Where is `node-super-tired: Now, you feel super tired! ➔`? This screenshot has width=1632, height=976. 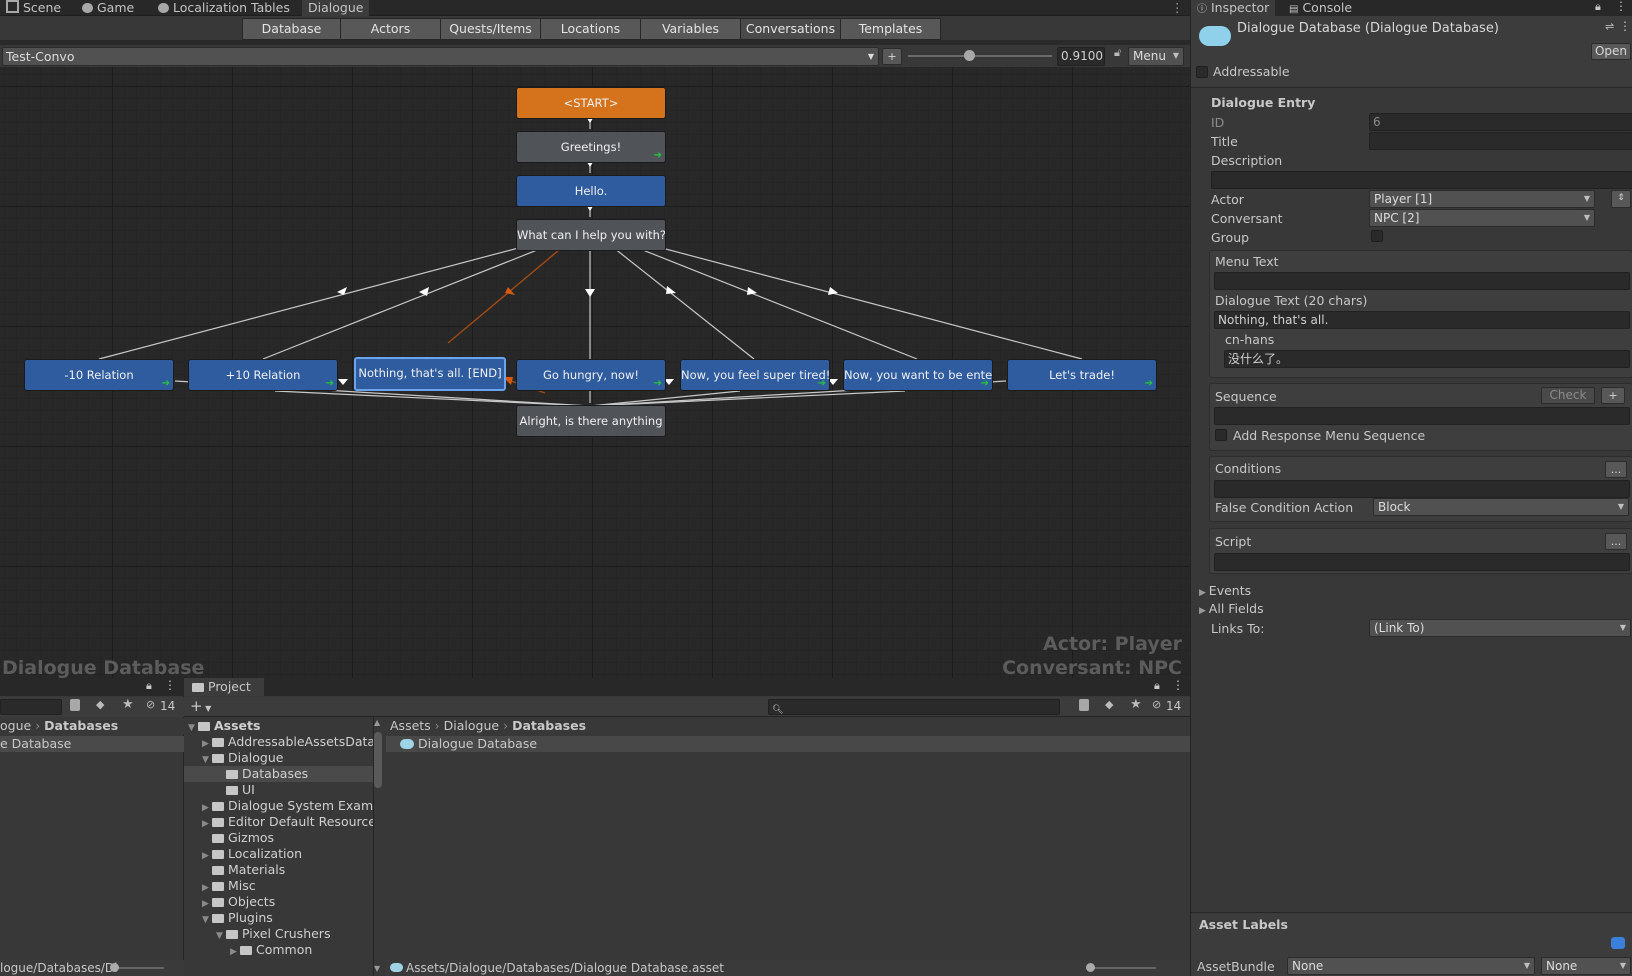 node-super-tired: Now, you feel super tired! ➔ is located at coordinates (755, 375).